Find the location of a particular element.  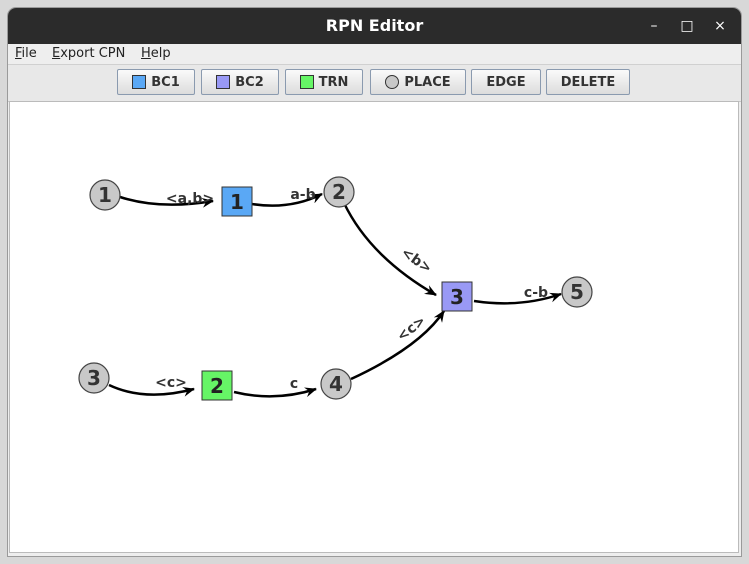

edge-t2-p4 is located at coordinates (275, 392).